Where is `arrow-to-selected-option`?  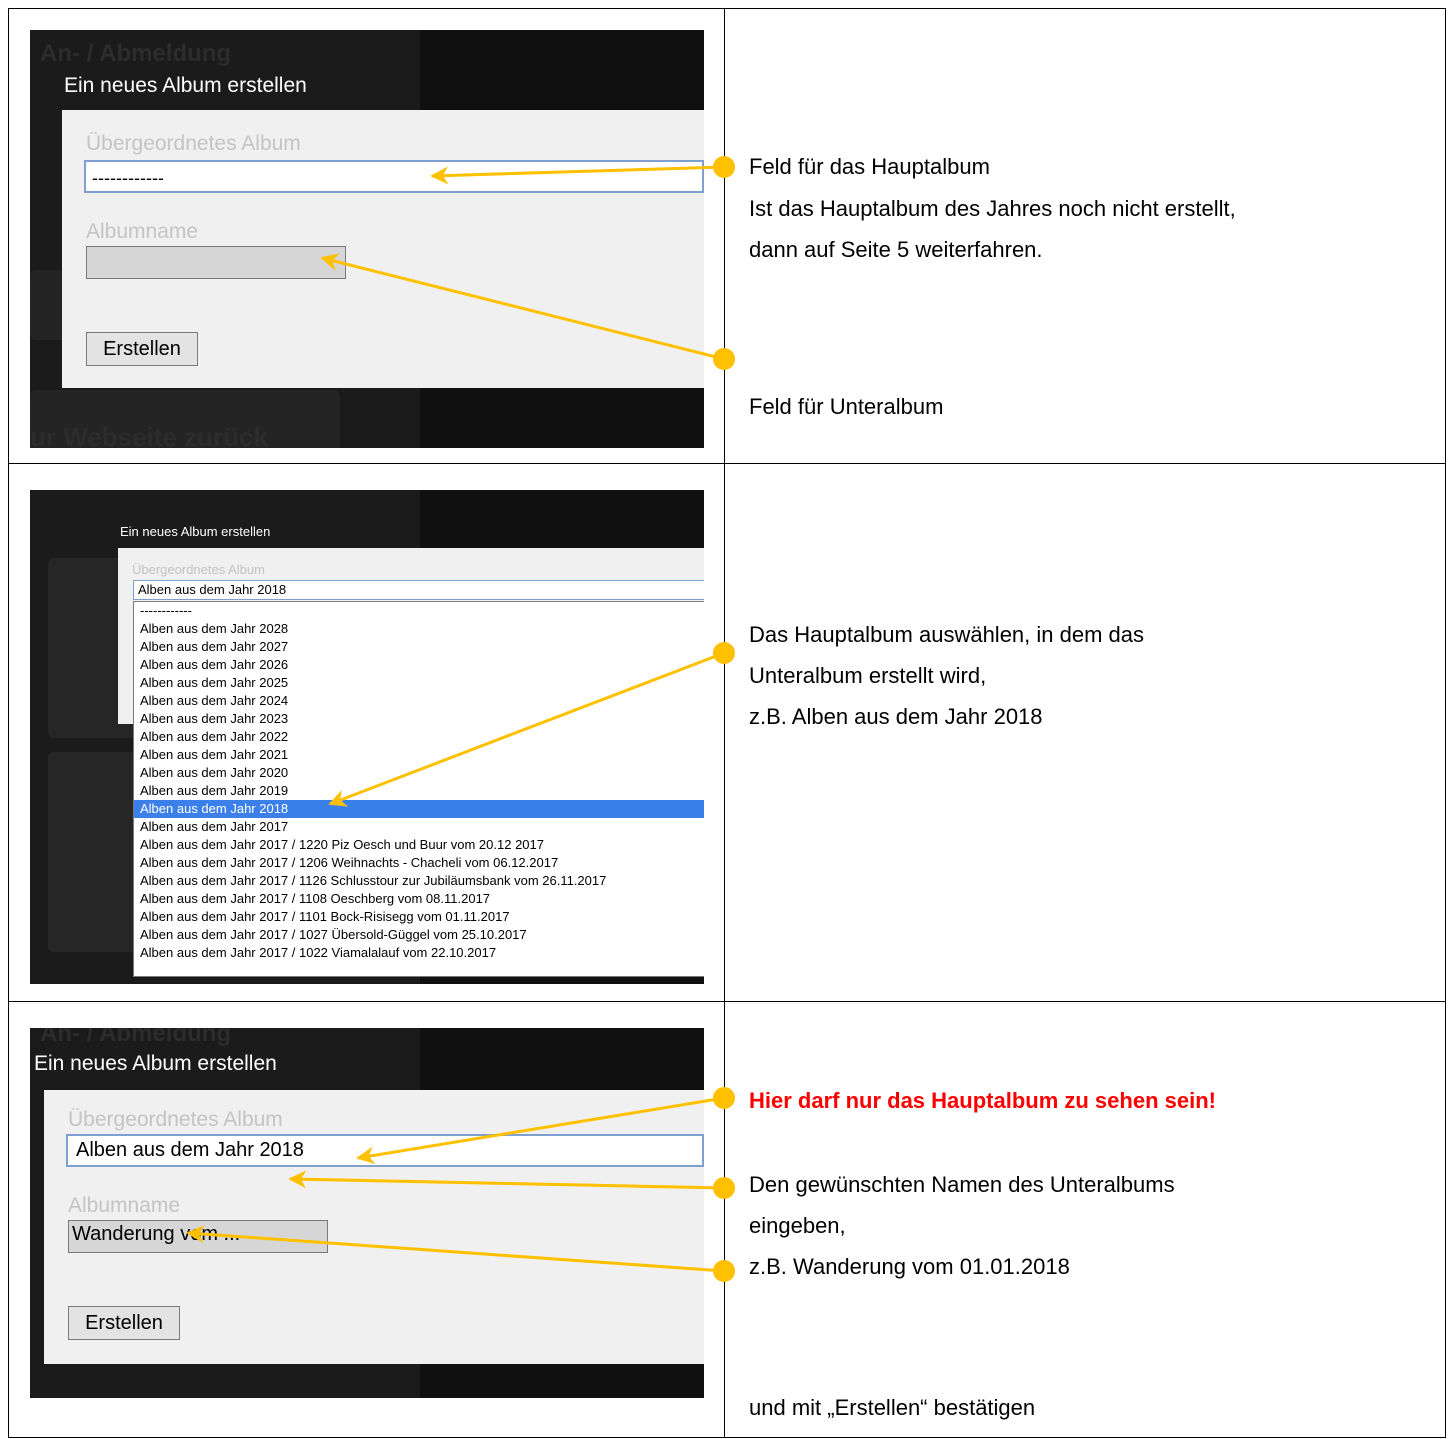
arrow-to-selected-option is located at coordinates (526, 729).